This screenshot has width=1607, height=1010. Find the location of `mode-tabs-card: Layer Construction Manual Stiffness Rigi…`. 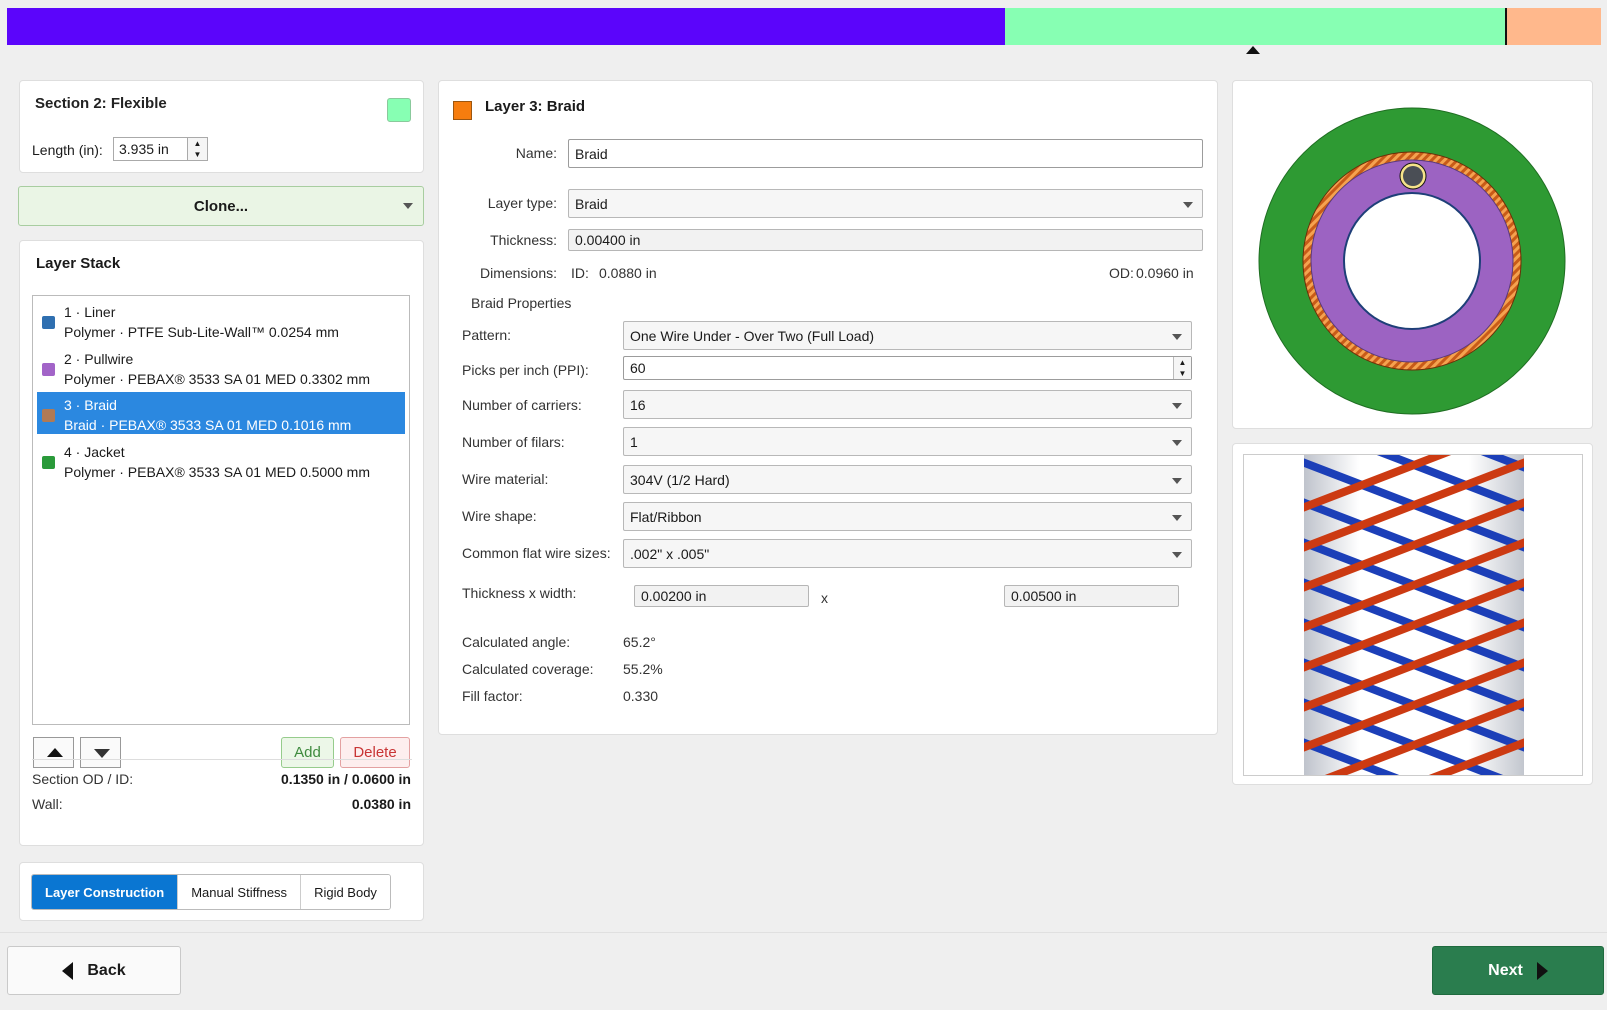

mode-tabs-card: Layer Construction Manual Stiffness Rigi… is located at coordinates (221, 891).